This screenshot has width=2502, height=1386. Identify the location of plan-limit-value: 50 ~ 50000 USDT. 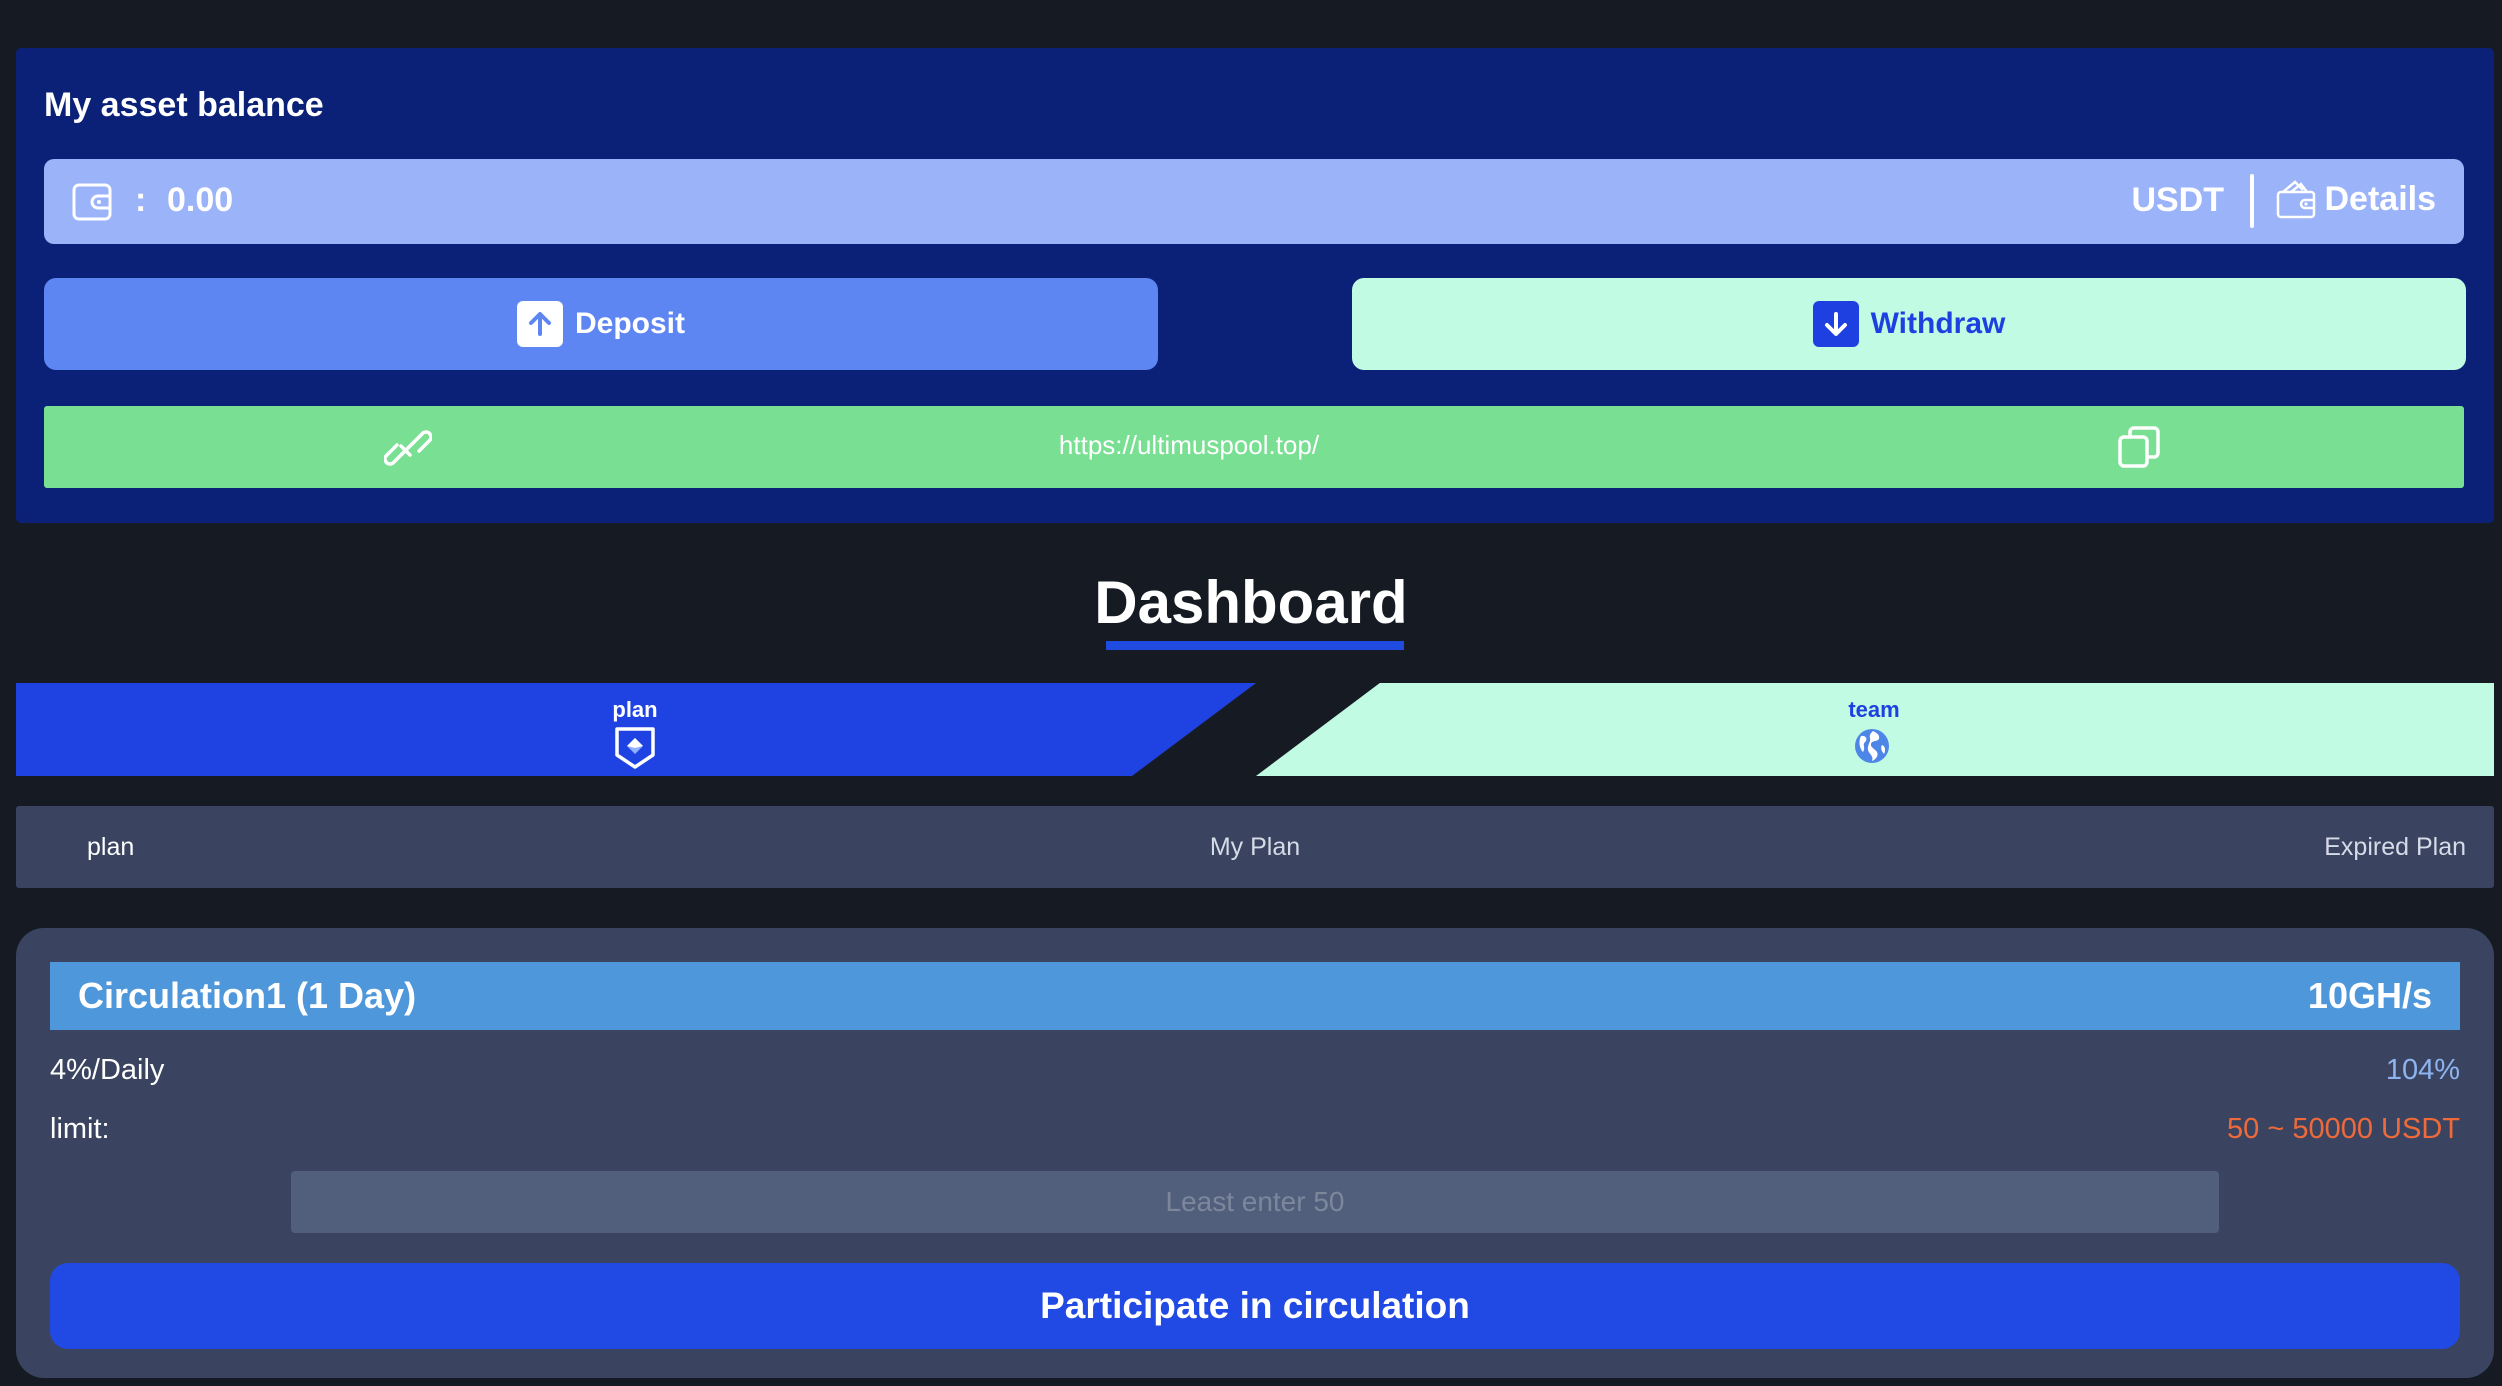
(2343, 1129).